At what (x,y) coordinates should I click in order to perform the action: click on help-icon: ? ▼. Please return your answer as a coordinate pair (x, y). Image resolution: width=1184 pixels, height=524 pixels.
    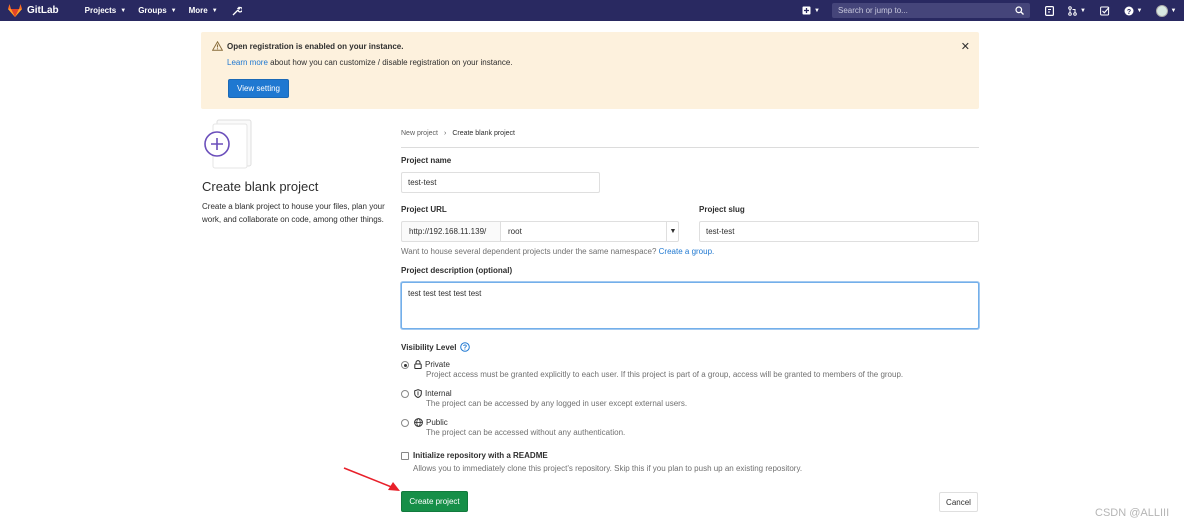
    Looking at the image, I should click on (1133, 10).